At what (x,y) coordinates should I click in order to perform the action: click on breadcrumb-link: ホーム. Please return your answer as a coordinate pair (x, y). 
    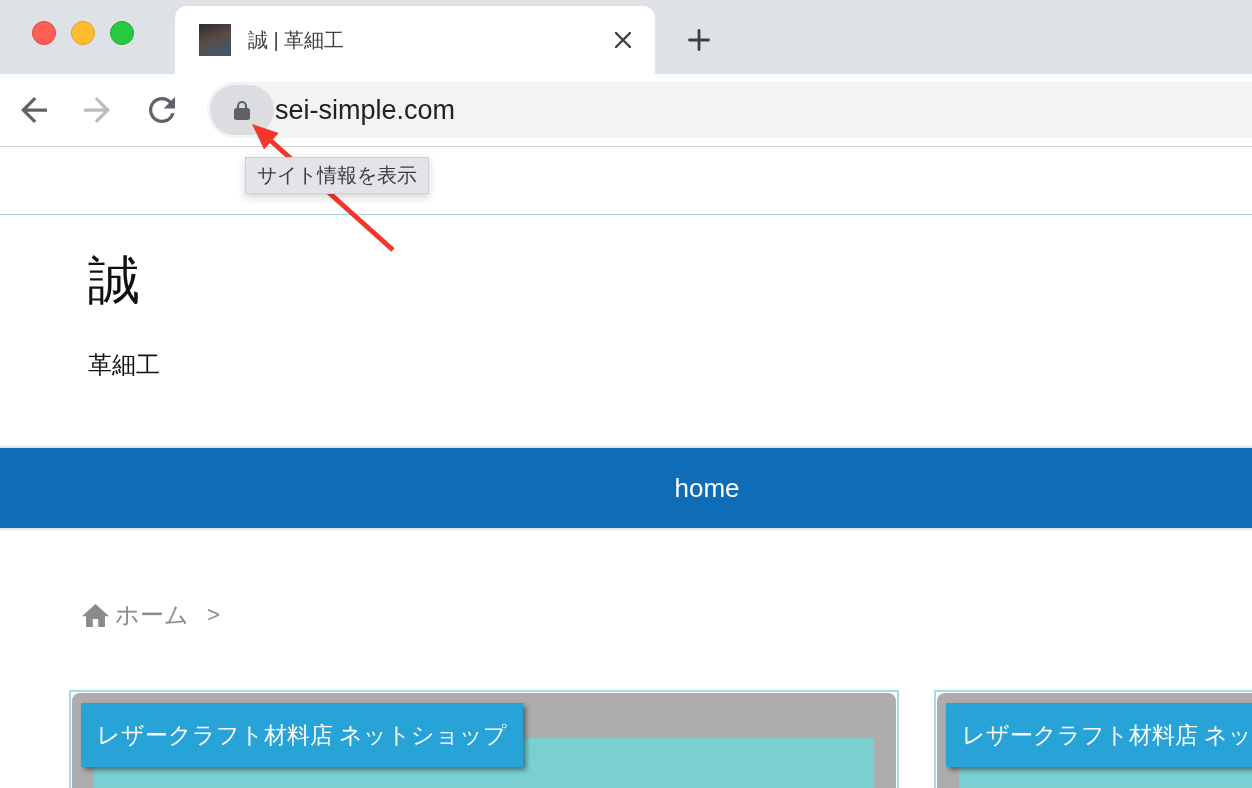
    Looking at the image, I should click on (152, 615).